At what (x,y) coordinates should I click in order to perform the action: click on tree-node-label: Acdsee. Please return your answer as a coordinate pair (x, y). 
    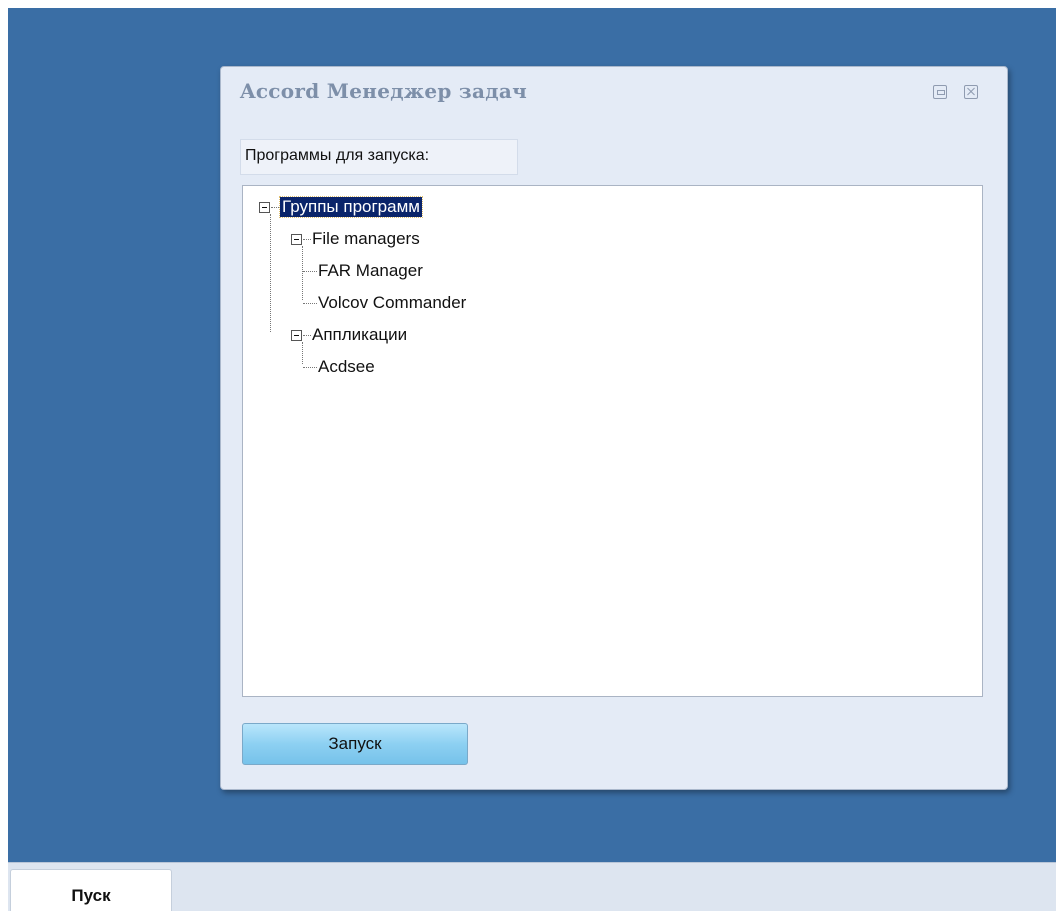
    Looking at the image, I should click on (346, 366).